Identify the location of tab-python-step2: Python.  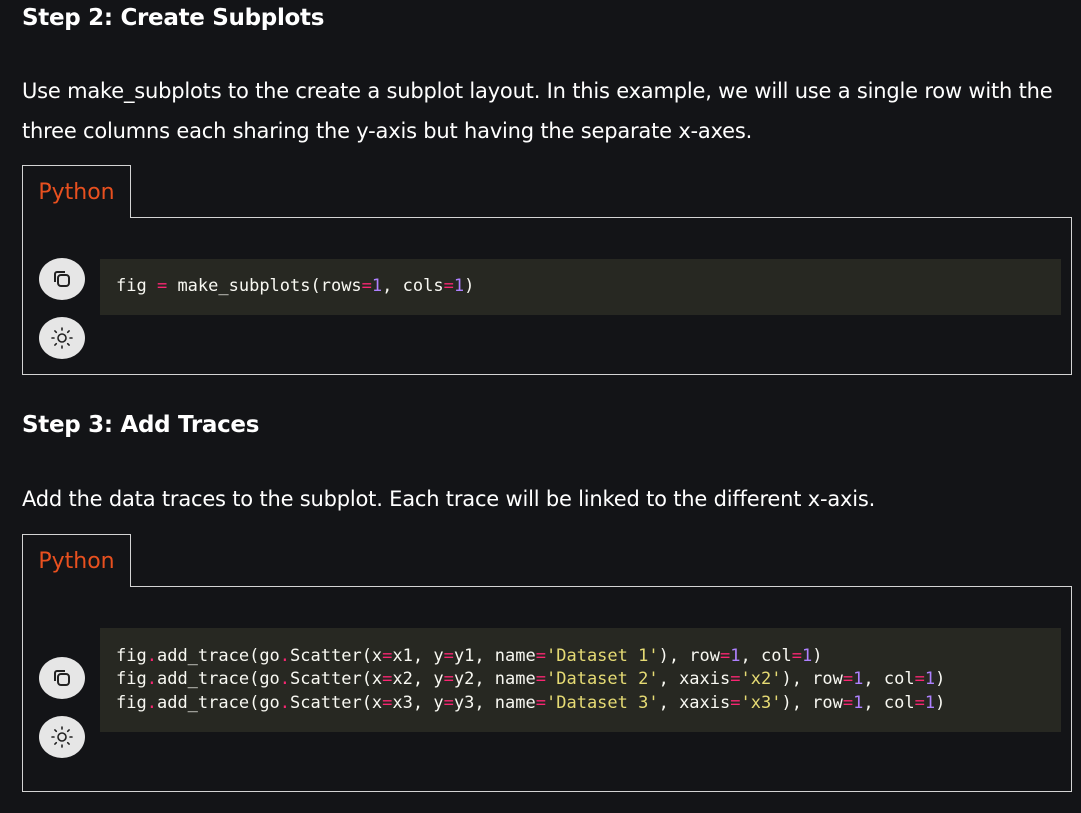
(76, 191).